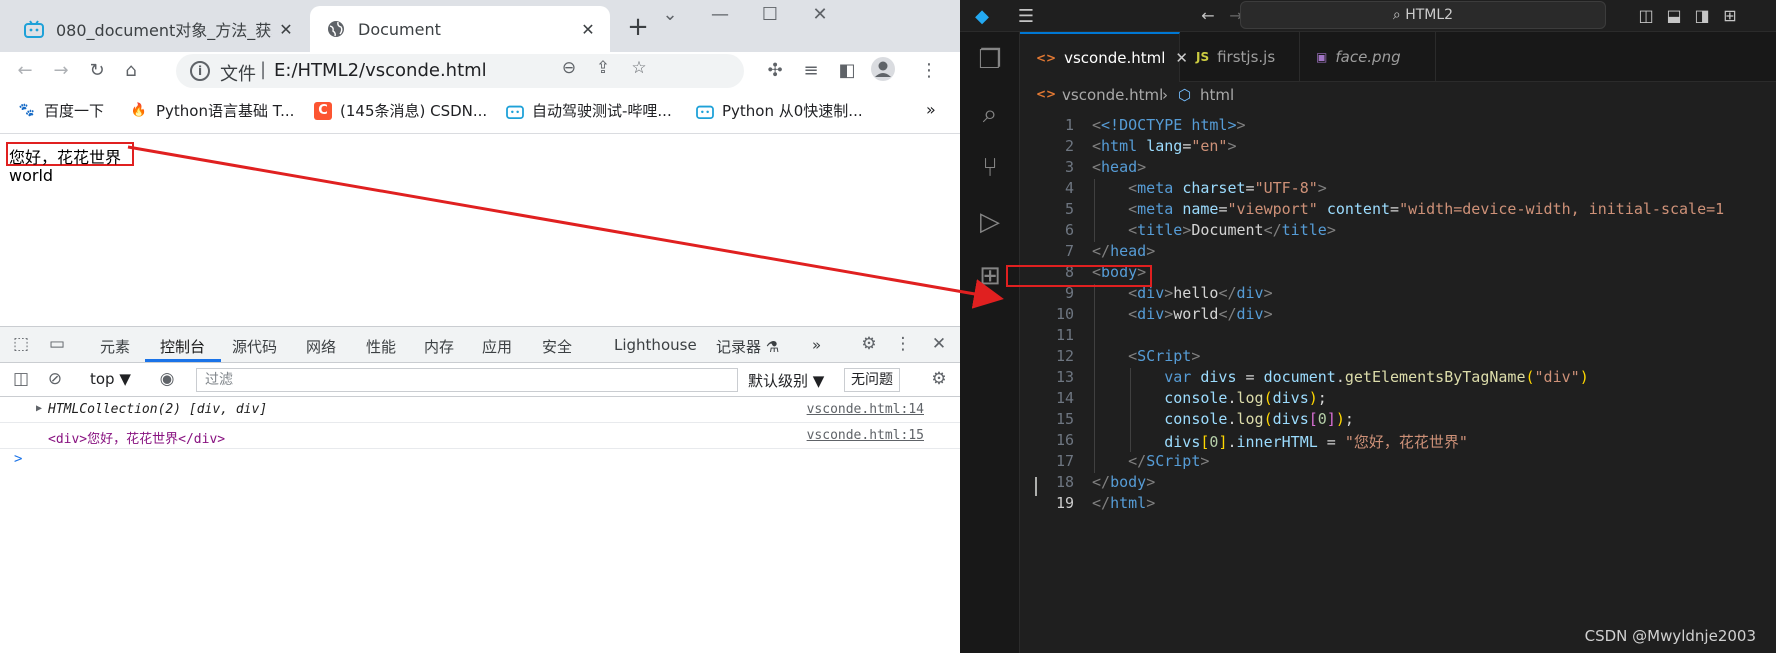  I want to click on nav-back-icon: ←, so click(1208, 15).